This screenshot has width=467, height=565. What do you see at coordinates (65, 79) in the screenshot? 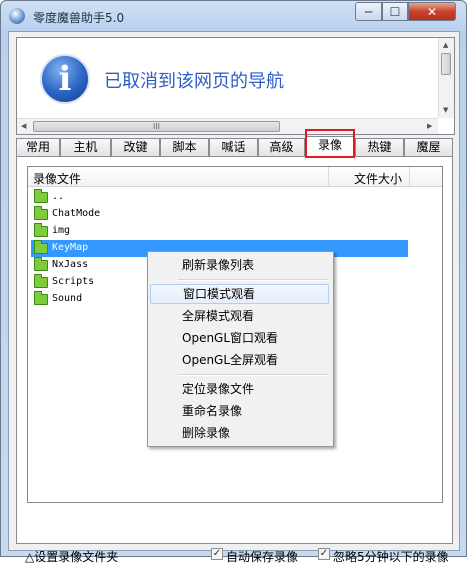
I see `info-icon: i` at bounding box center [65, 79].